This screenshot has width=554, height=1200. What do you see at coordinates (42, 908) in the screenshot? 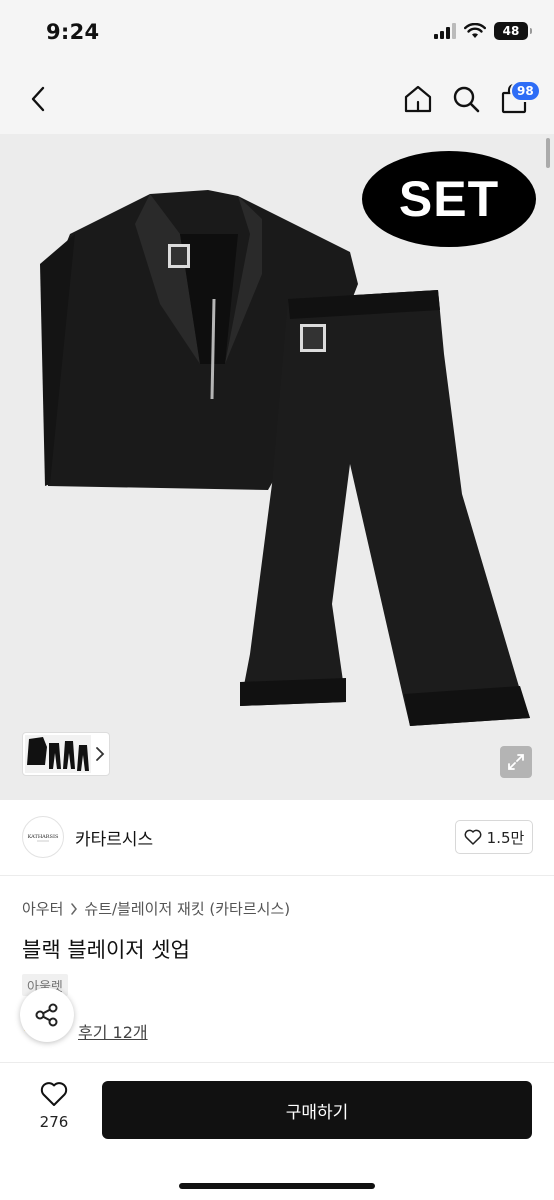
I see `breadcrumb-category: 아우터` at bounding box center [42, 908].